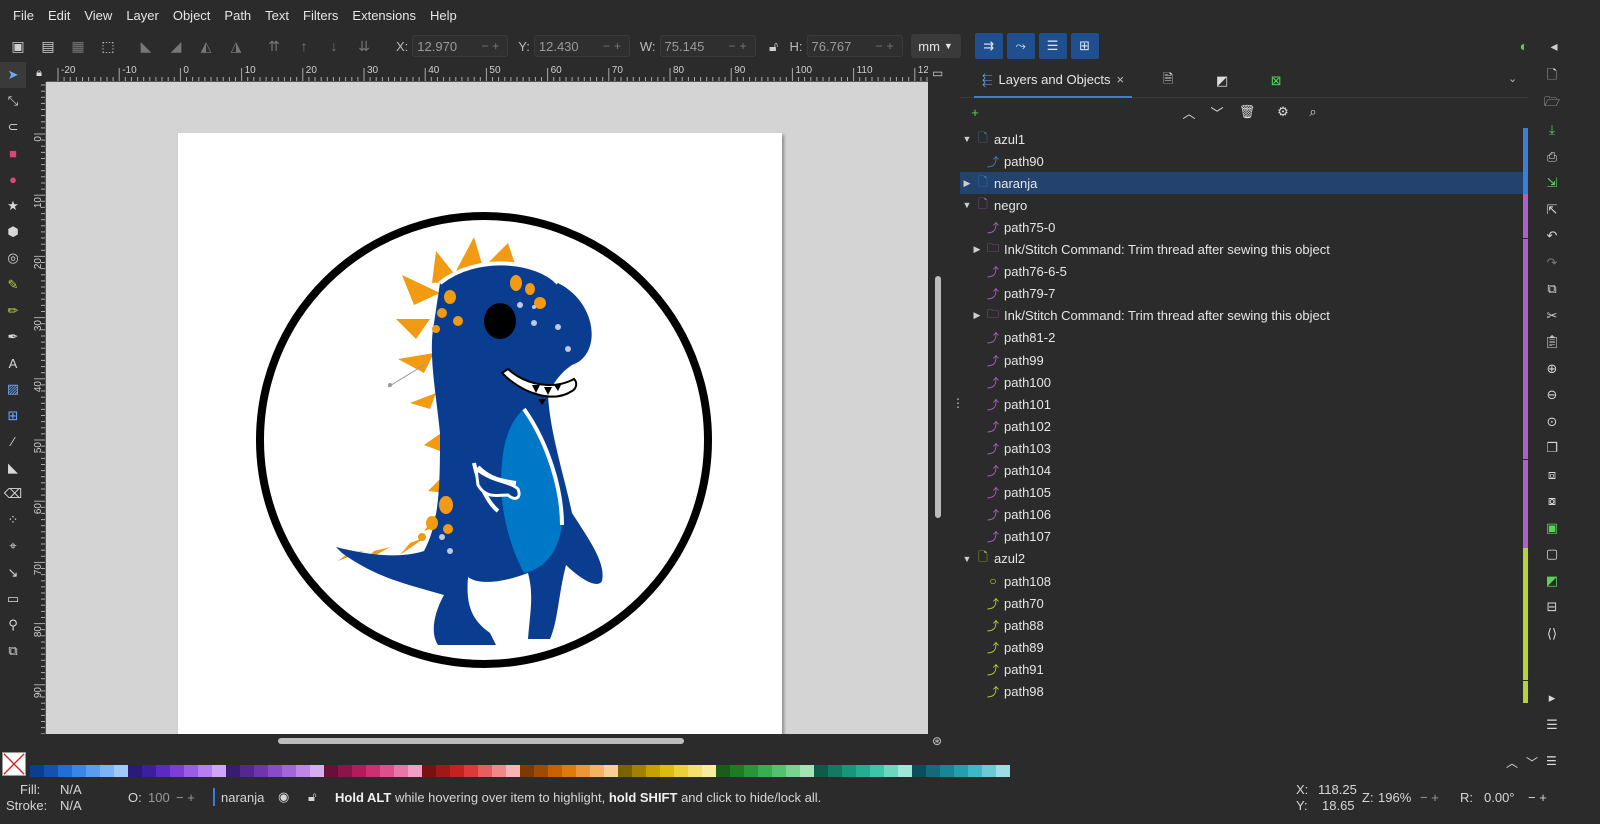 This screenshot has width=1600, height=824. What do you see at coordinates (1244, 581) in the screenshot?
I see `object-row: ○ path108` at bounding box center [1244, 581].